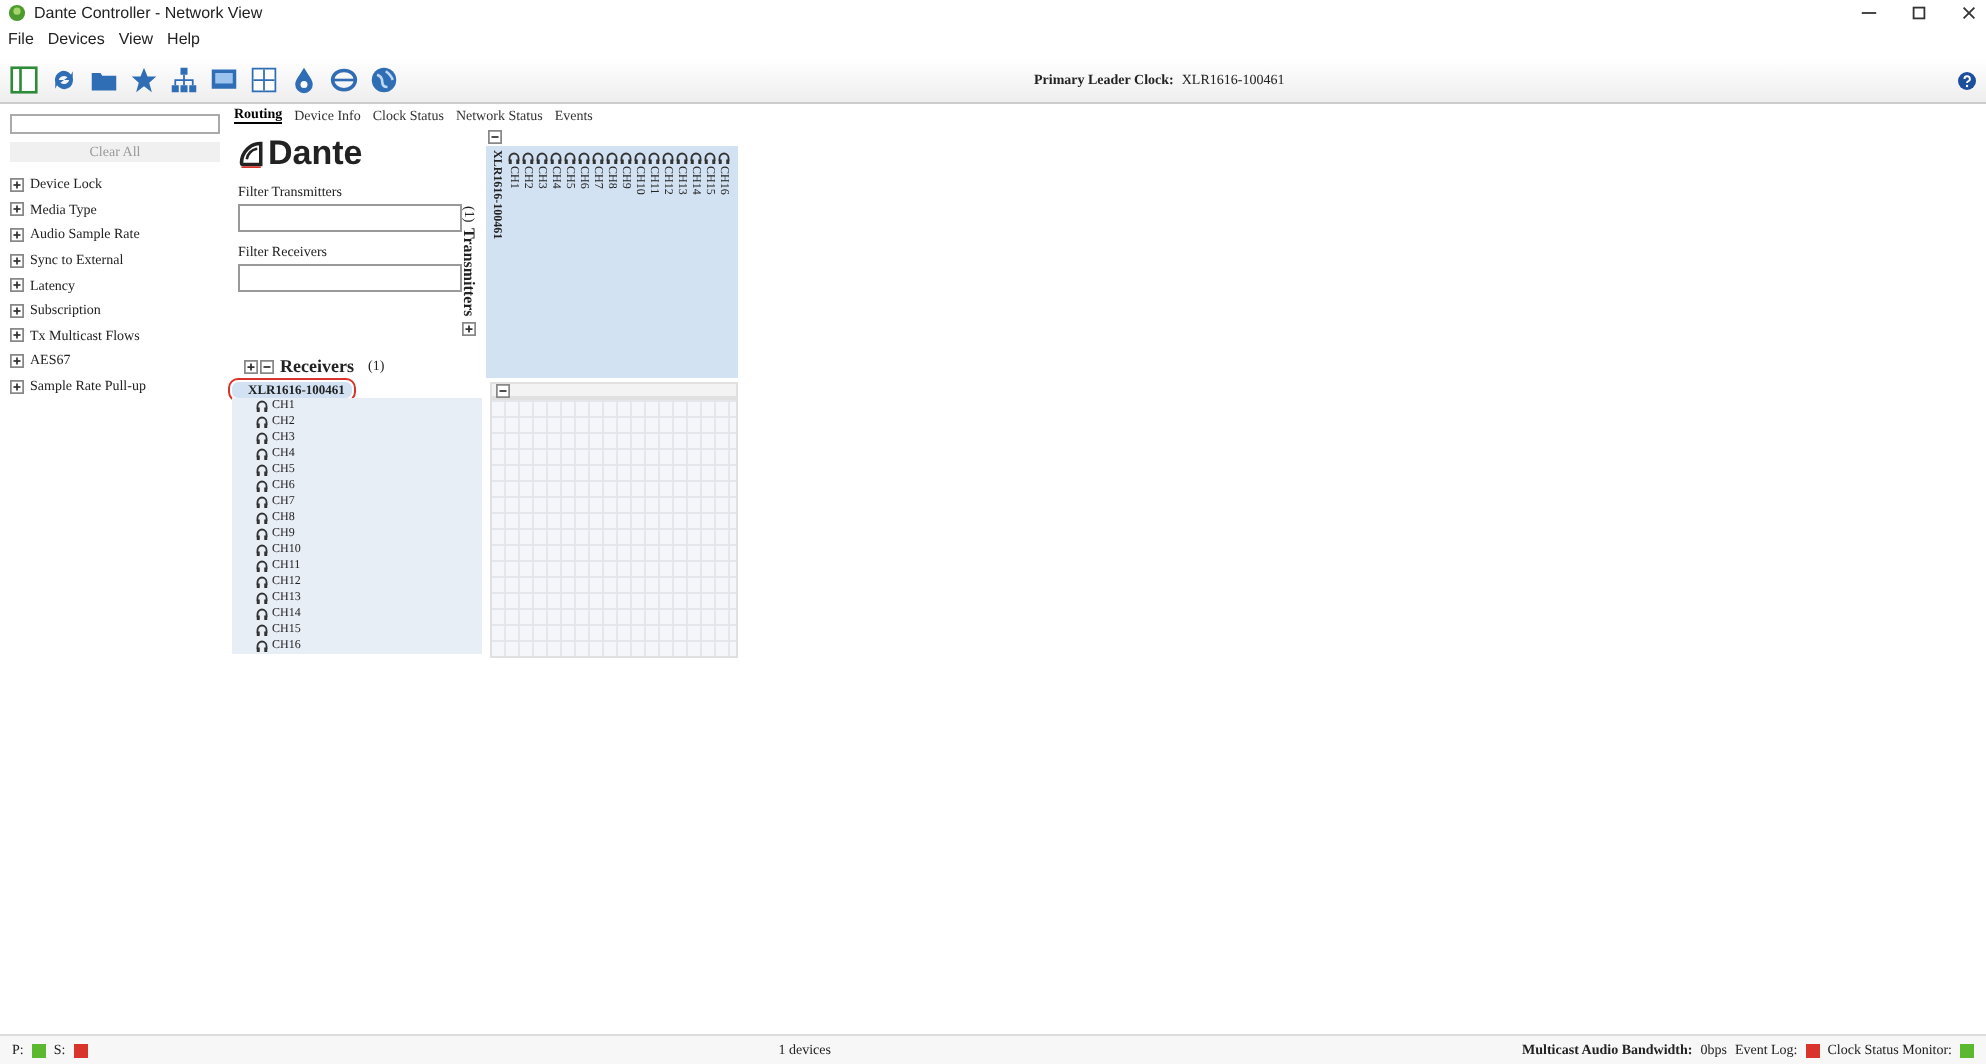  What do you see at coordinates (24, 80) in the screenshot?
I see `panel-icon` at bounding box center [24, 80].